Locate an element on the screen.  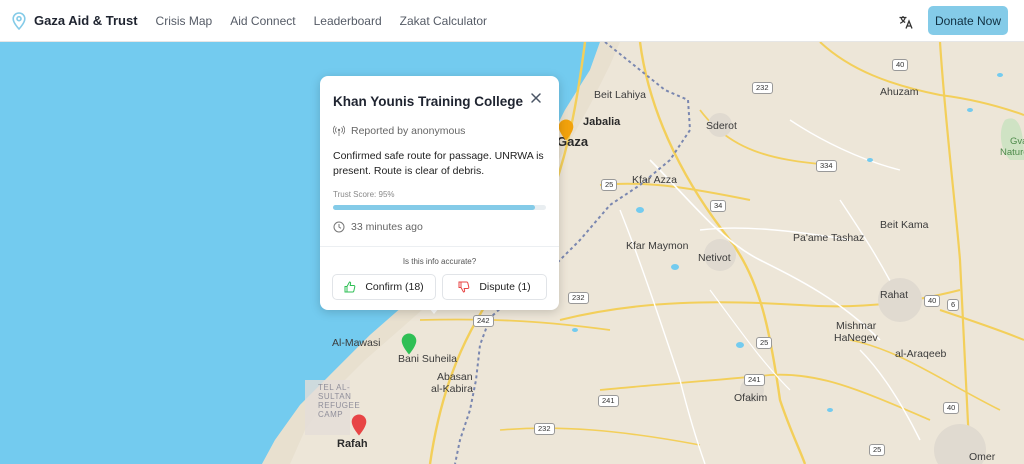
nav-leaderboard: Leaderboard is located at coordinates (348, 21).